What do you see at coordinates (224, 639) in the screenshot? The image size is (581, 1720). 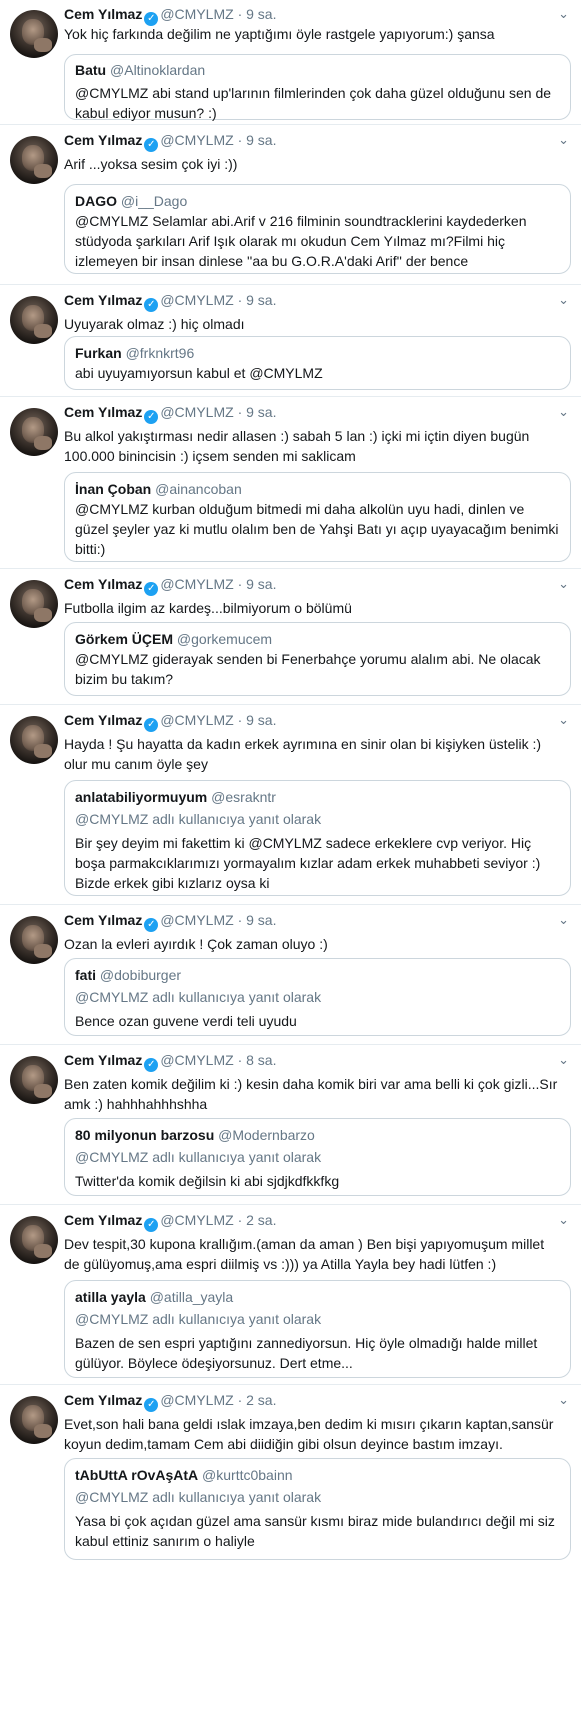 I see `quoted-author-handle: @gorkemucem` at bounding box center [224, 639].